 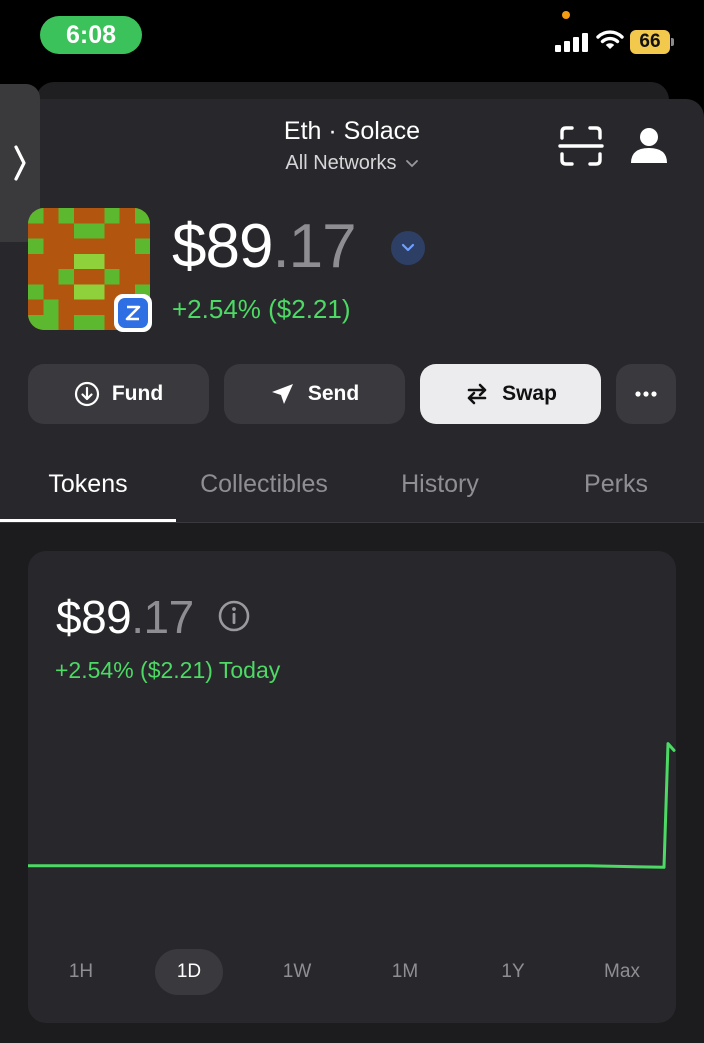 What do you see at coordinates (649, 146) in the screenshot?
I see `profile-icon` at bounding box center [649, 146].